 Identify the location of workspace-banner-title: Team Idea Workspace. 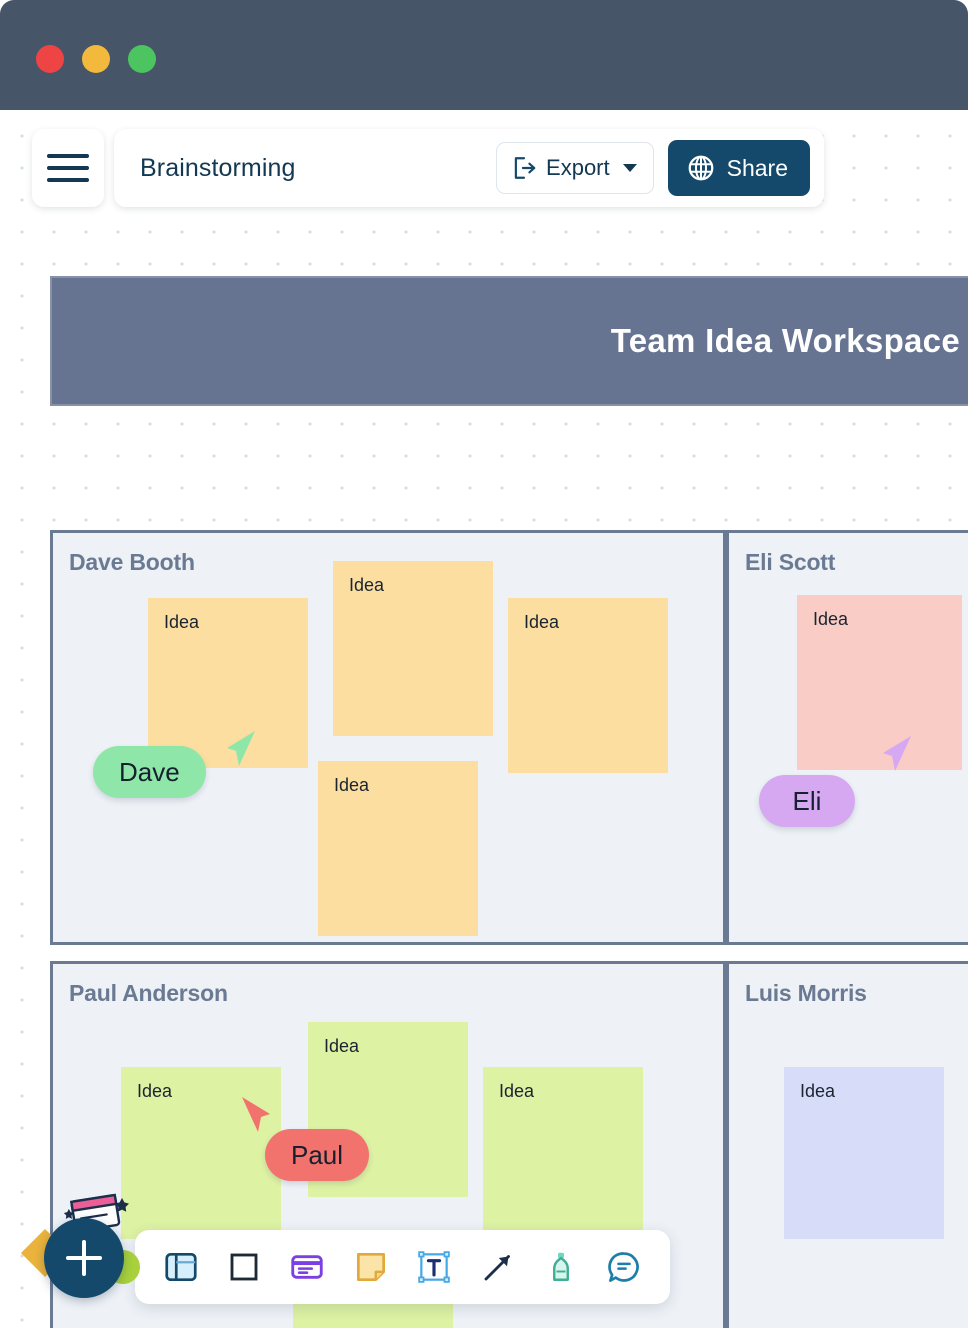
(785, 340).